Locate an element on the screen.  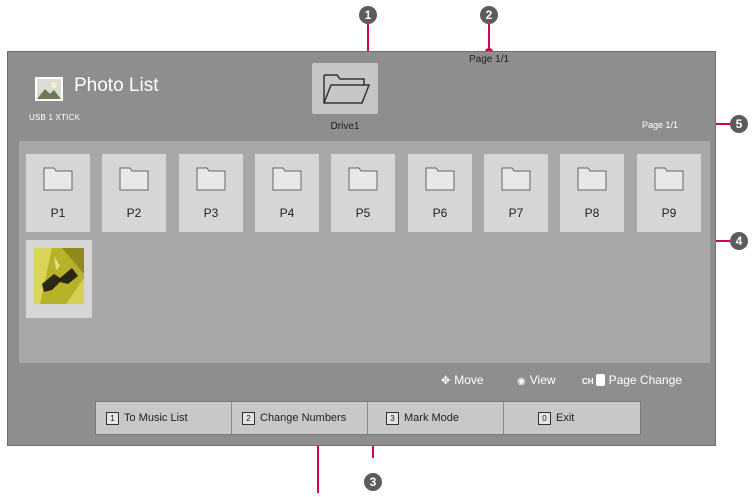
fn-label: Exit is located at coordinates (565, 418).